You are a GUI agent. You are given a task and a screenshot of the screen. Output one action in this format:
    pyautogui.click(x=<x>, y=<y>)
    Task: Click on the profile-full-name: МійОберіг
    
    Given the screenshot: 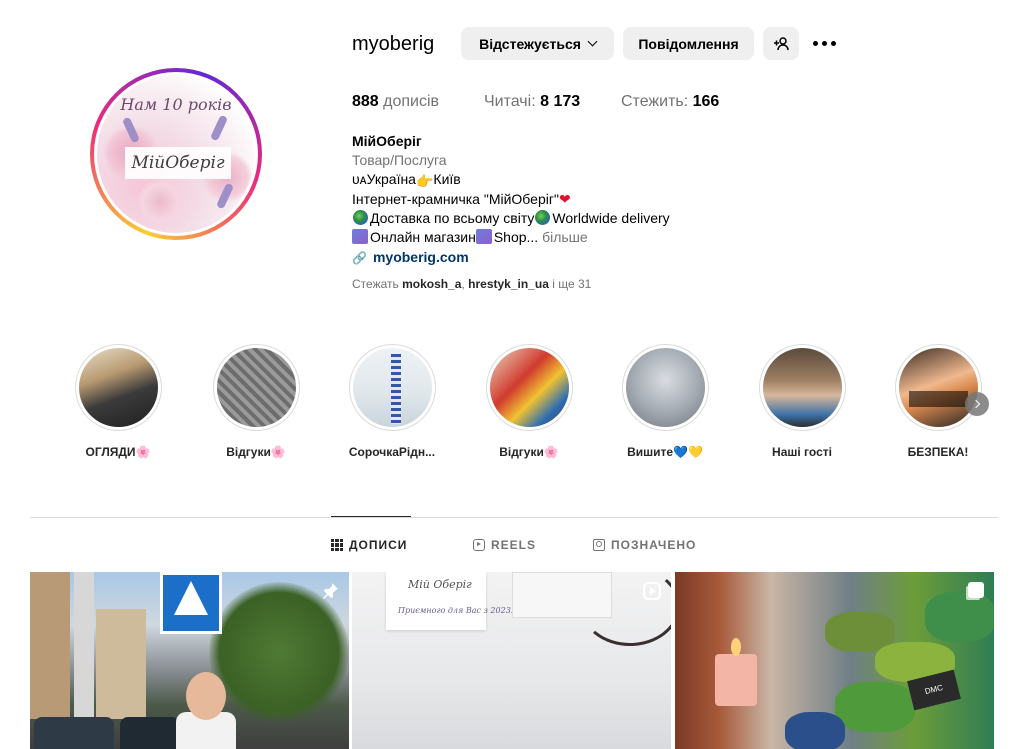 What is the action you would take?
    pyautogui.click(x=387, y=141)
    